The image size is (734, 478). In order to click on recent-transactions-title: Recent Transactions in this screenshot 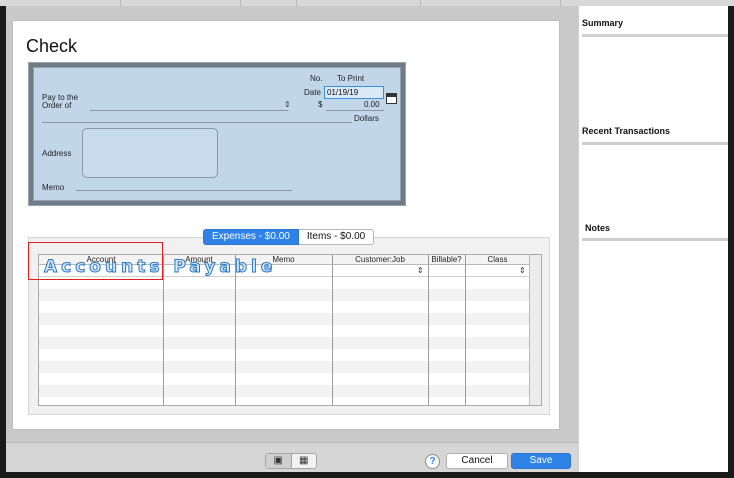, I will do `click(626, 131)`.